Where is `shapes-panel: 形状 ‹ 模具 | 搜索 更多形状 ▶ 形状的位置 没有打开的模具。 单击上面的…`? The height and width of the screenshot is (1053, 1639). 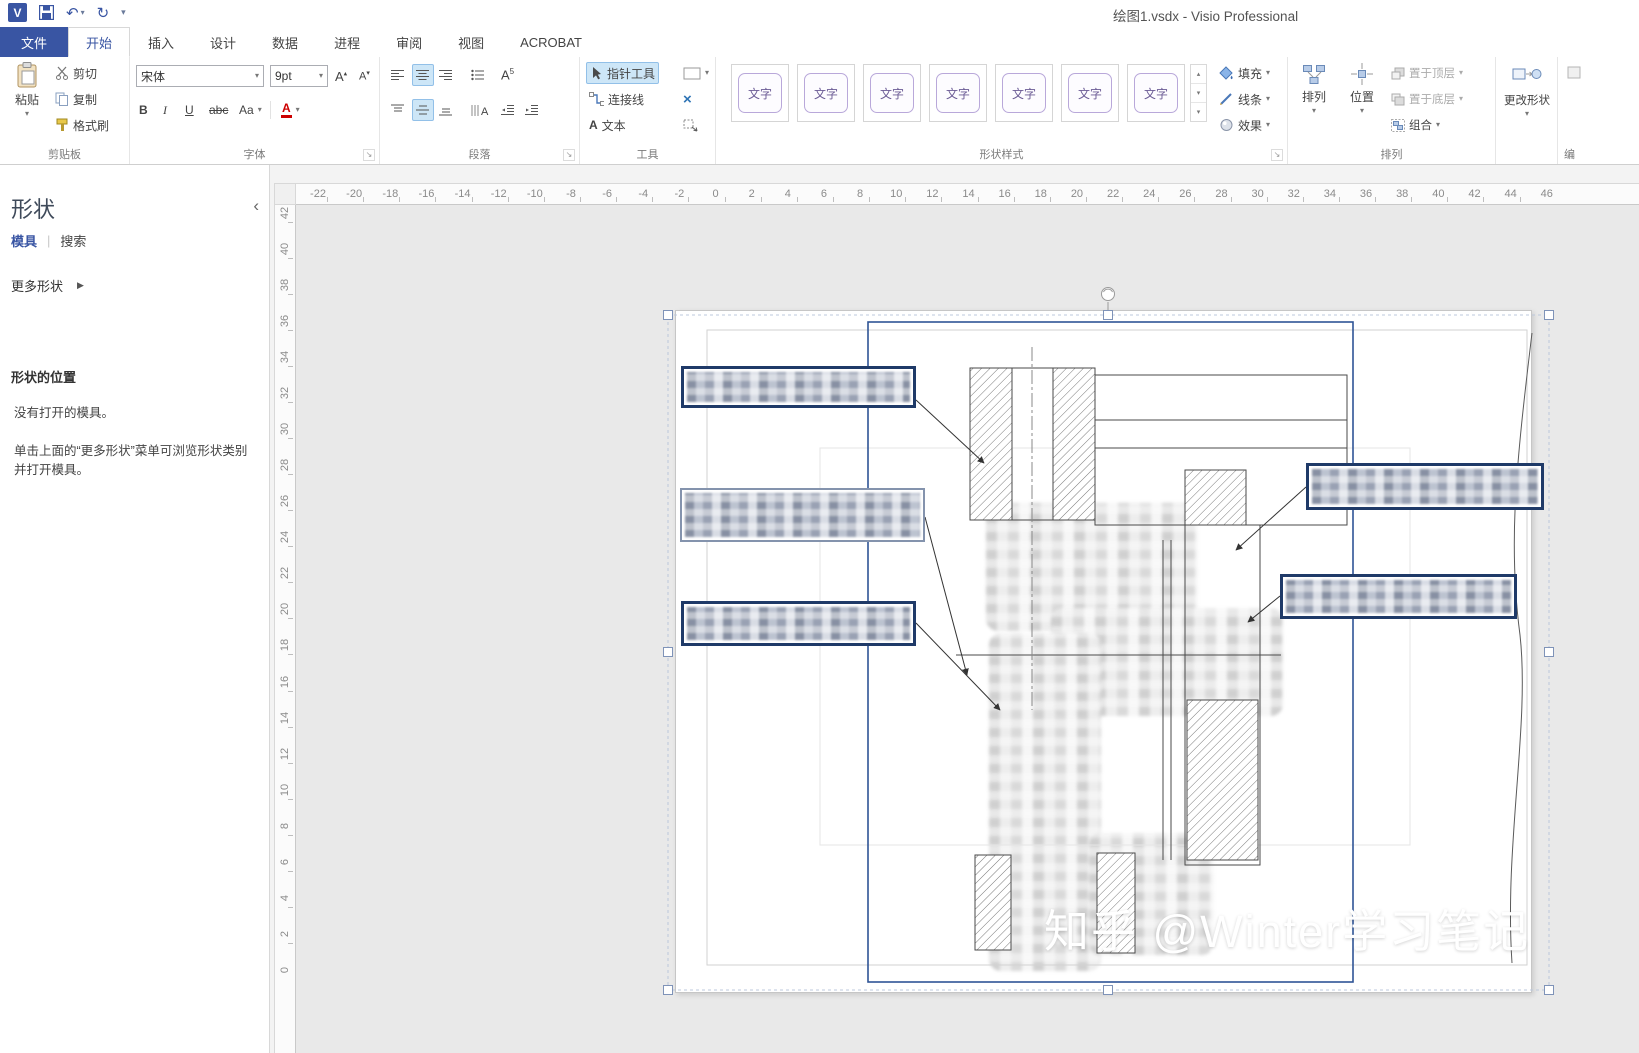 shapes-panel: 形状 ‹ 模具 | 搜索 更多形状 ▶ 形状的位置 没有打开的模具。 单击上面的… is located at coordinates (135, 609).